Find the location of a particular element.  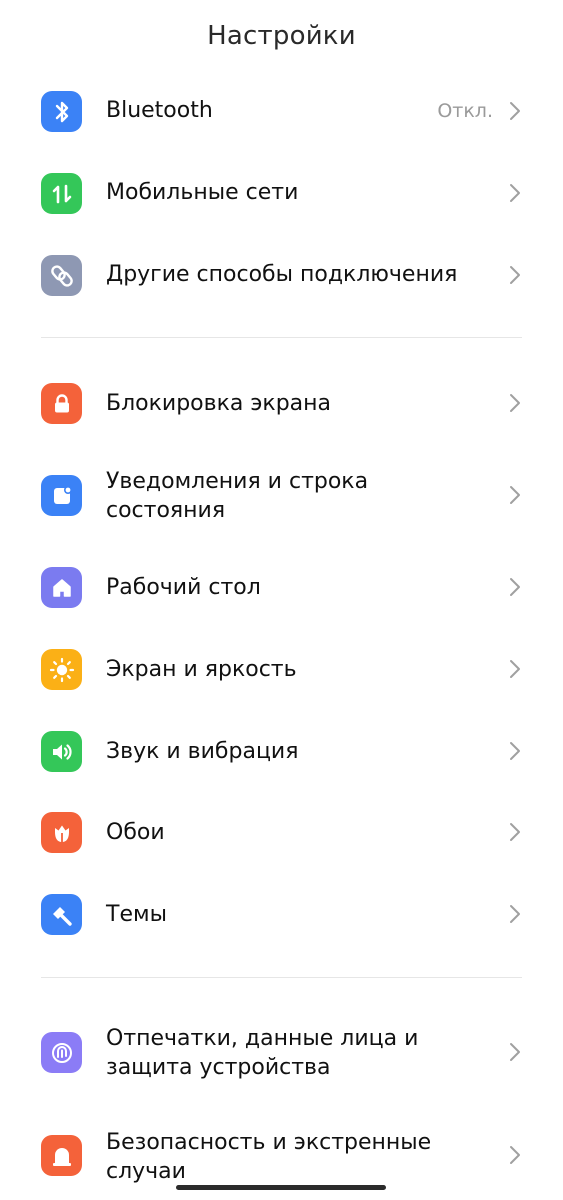

settings-item-lock-screen: Блокировка экрана is located at coordinates (281, 403).